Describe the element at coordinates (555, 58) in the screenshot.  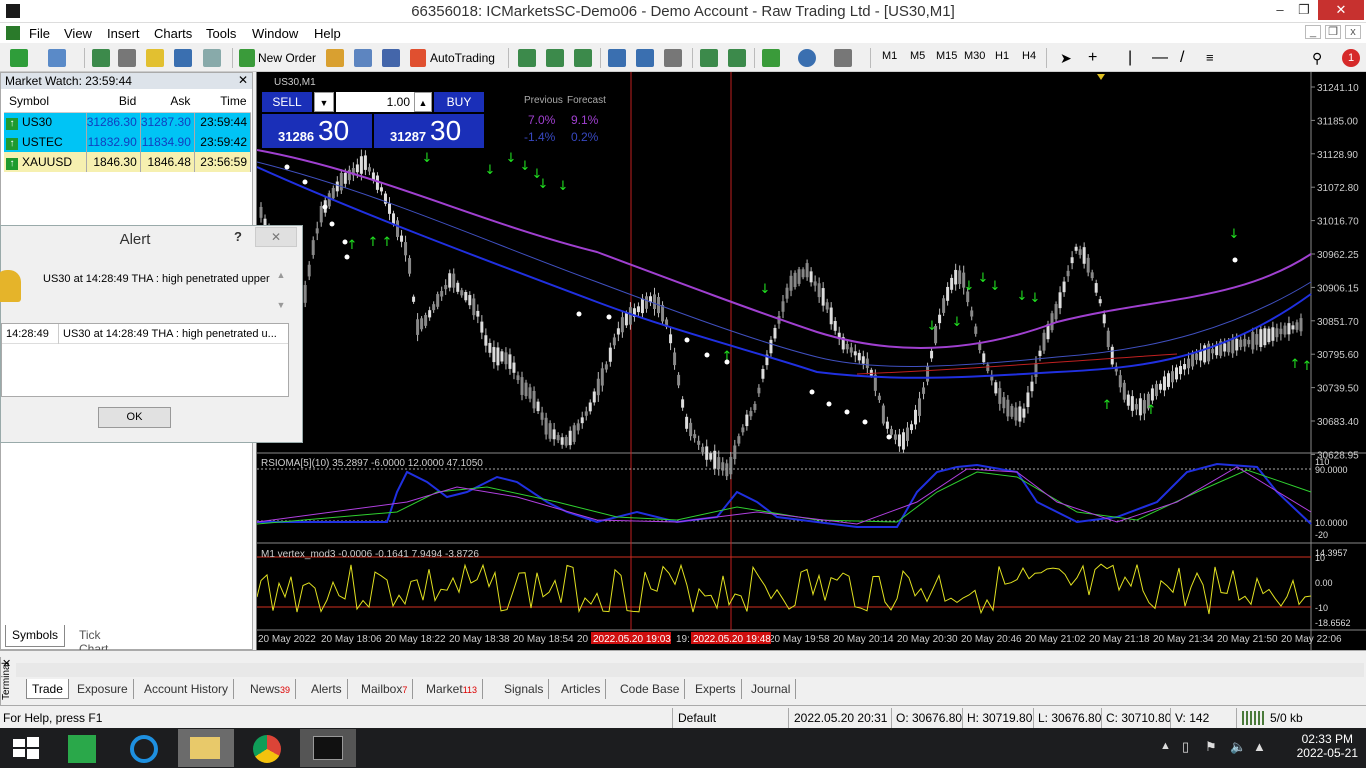
I see `candlestick-icon` at that location.